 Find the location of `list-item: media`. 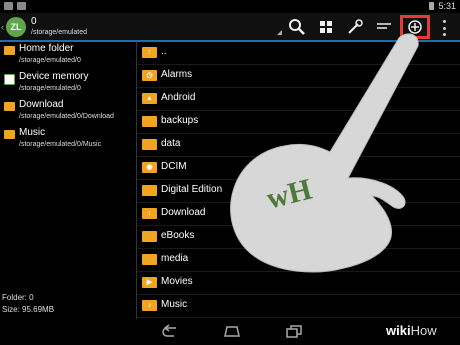

list-item: media is located at coordinates (298, 260).